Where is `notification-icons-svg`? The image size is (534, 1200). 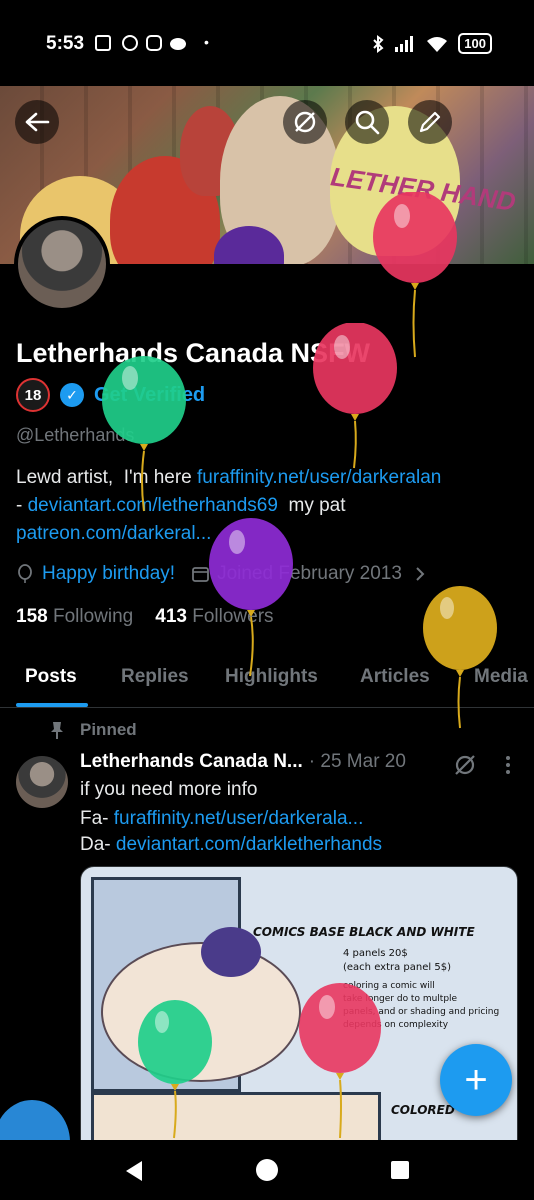 notification-icons-svg is located at coordinates (140, 43).